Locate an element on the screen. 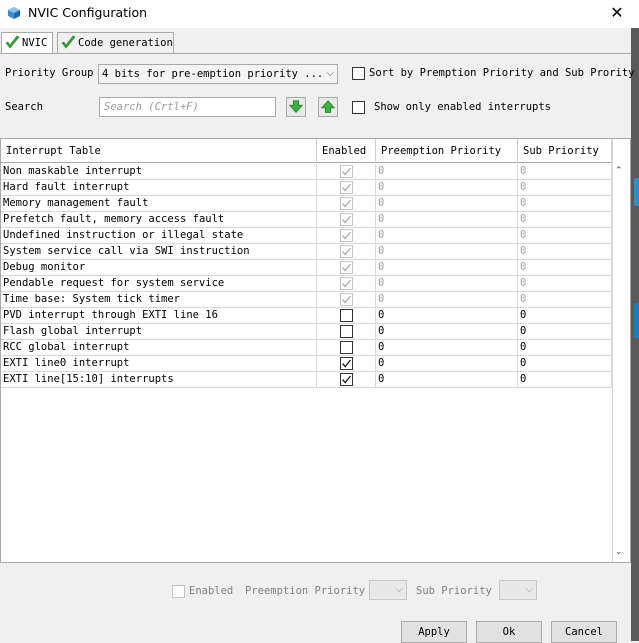 This screenshot has height=643, width=639. table-row: EXTI line0 interrupt 0 0 is located at coordinates (306, 364).